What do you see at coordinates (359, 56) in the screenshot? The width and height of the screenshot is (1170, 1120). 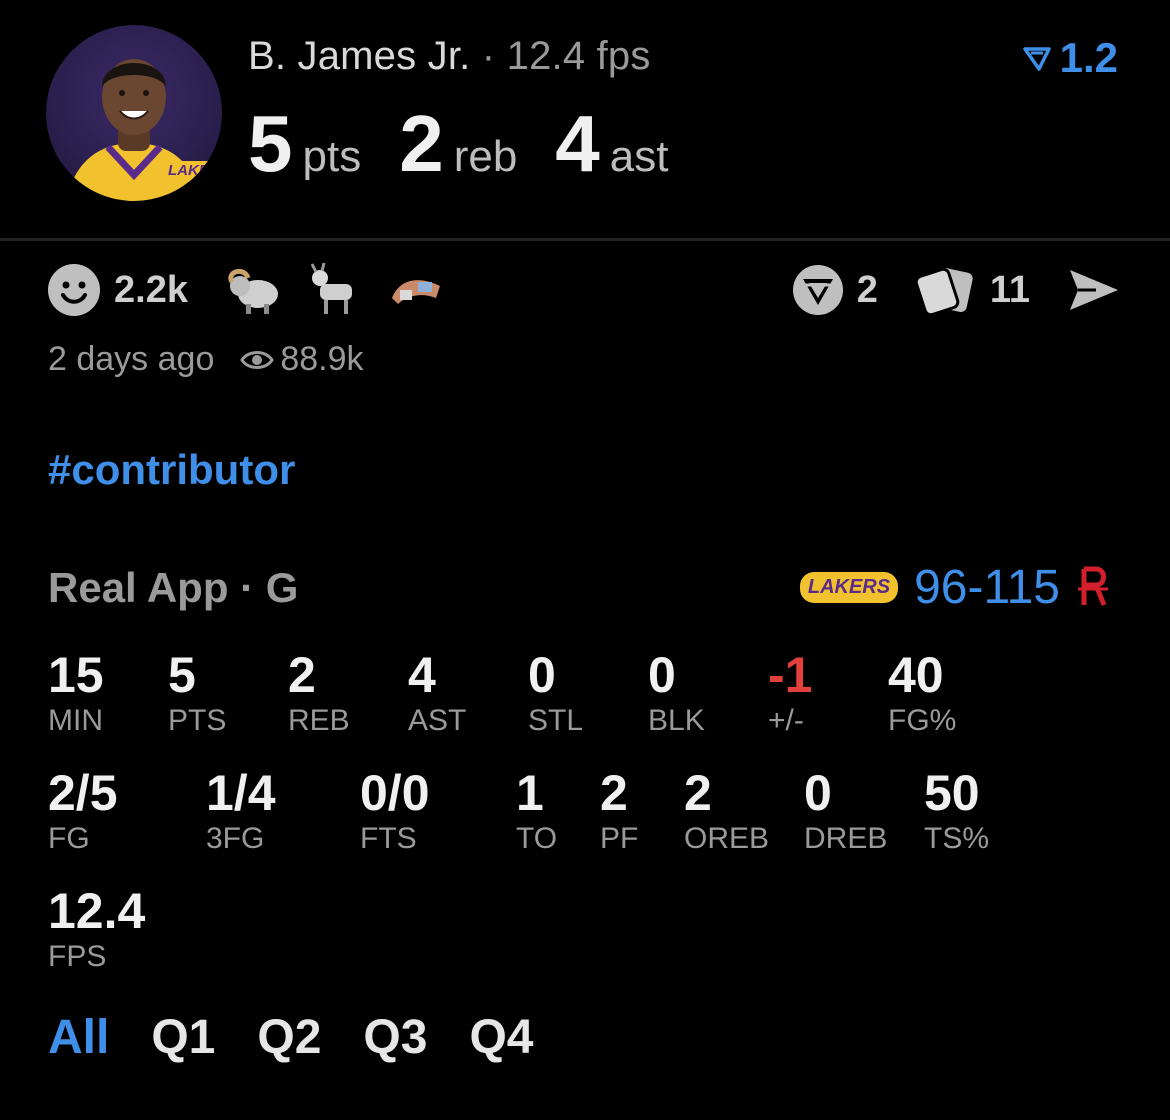 I see `player-name: B. James Jr.` at bounding box center [359, 56].